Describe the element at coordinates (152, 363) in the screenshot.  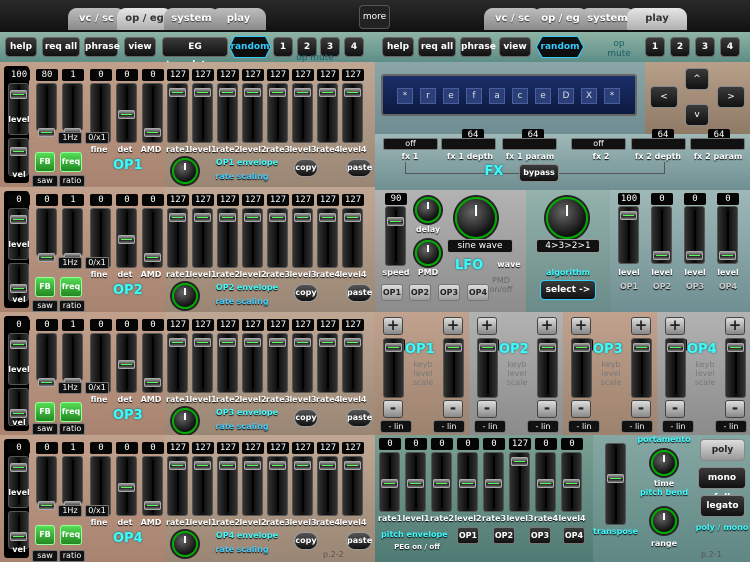
I see `op3-amd-slider` at that location.